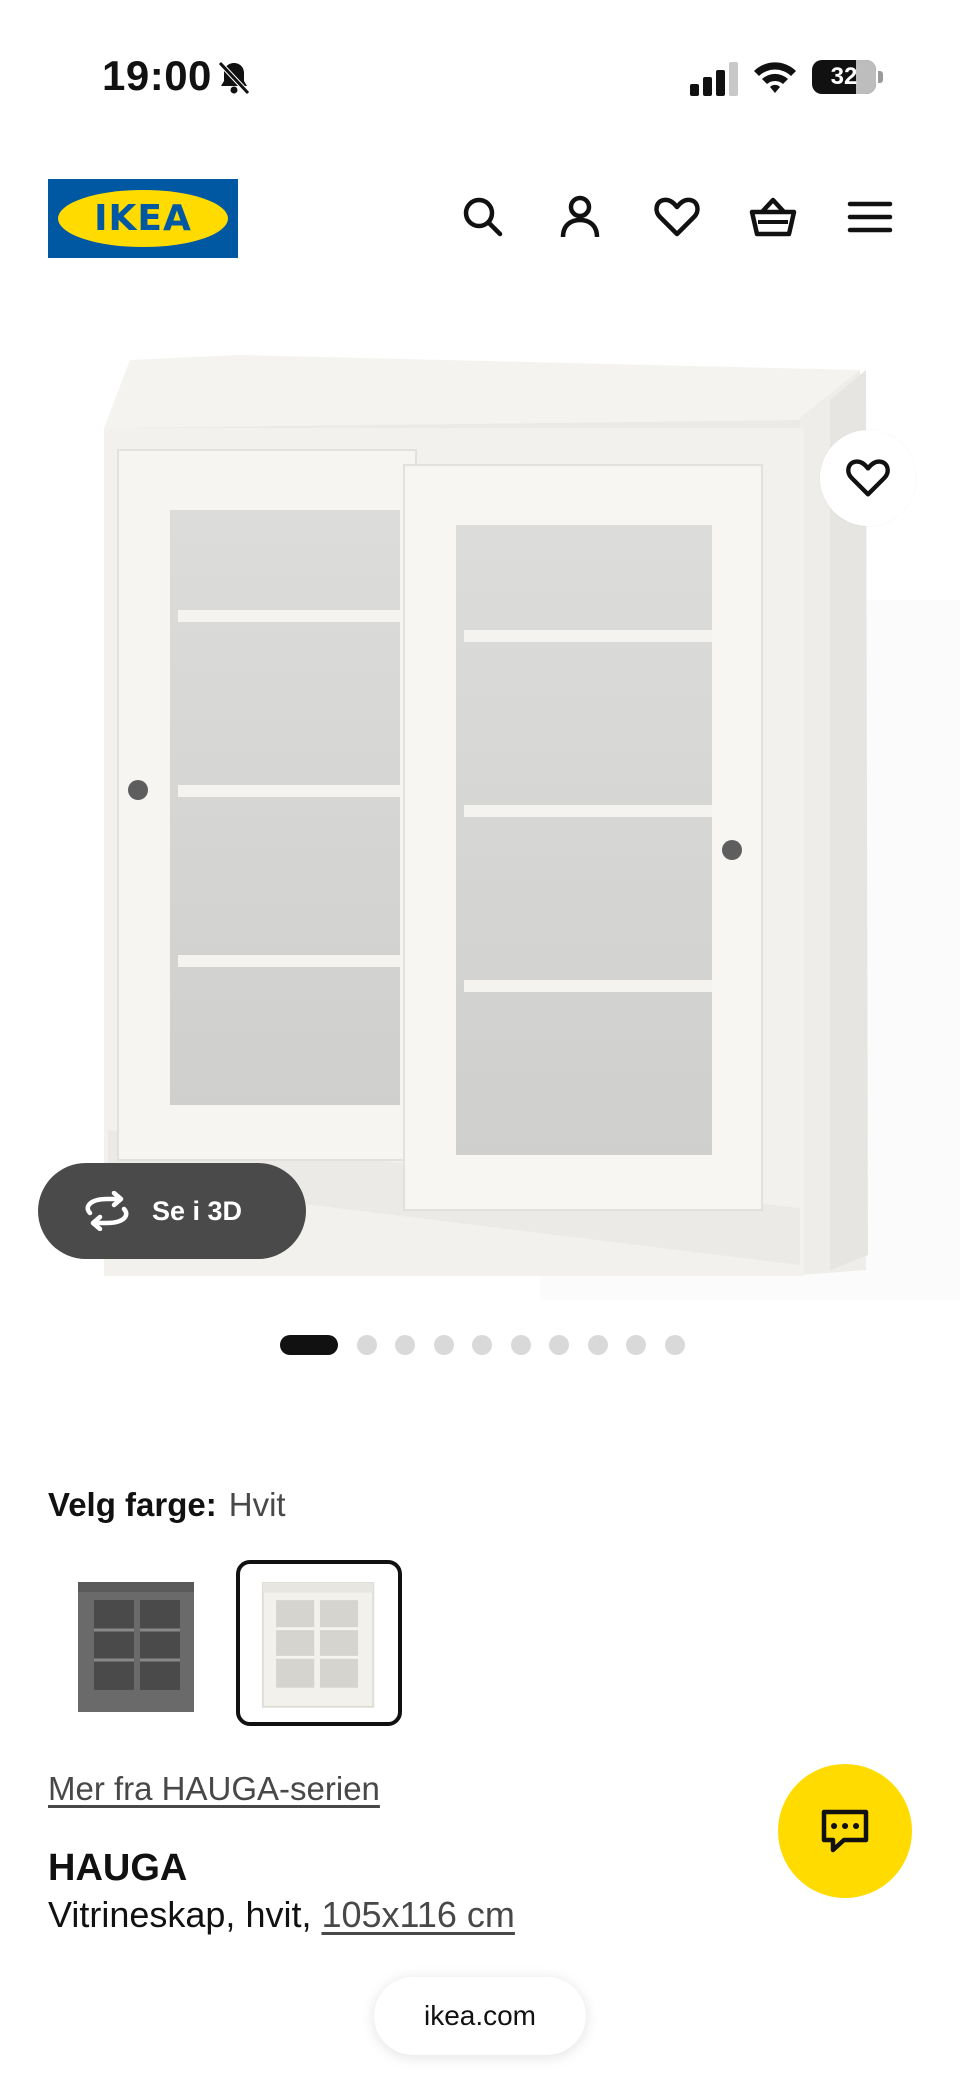 Image resolution: width=960 pixels, height=2087 pixels. I want to click on chat-icon, so click(845, 1831).